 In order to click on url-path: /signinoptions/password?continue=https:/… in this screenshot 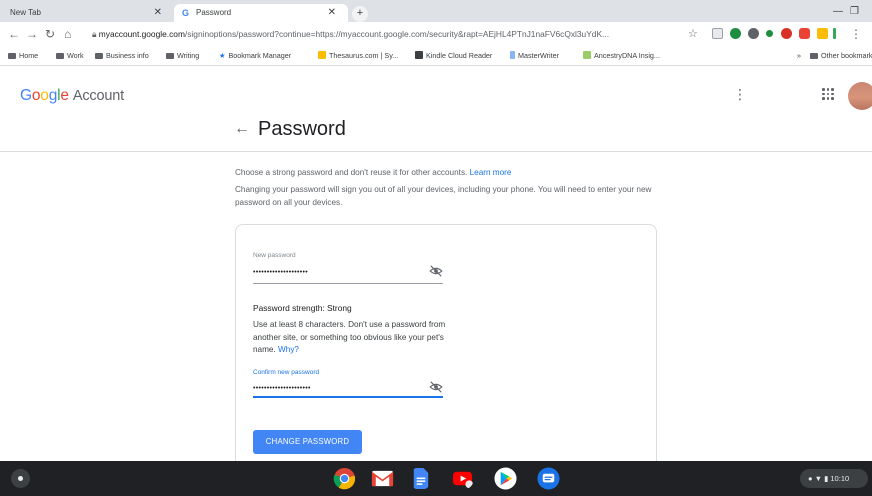, I will do `click(397, 34)`.